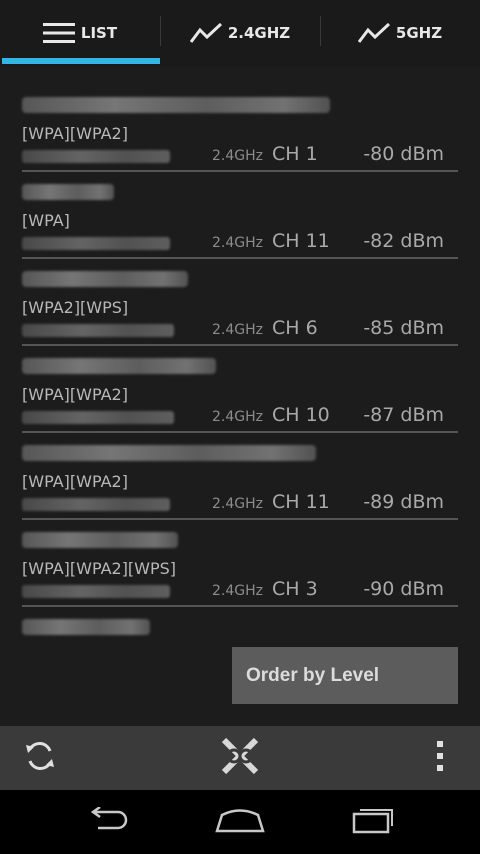 This screenshot has width=480, height=854. Describe the element at coordinates (240, 310) in the screenshot. I see `list-item: [WPA2][WPS] 2.4GHz CH 6 -85 dBm` at that location.